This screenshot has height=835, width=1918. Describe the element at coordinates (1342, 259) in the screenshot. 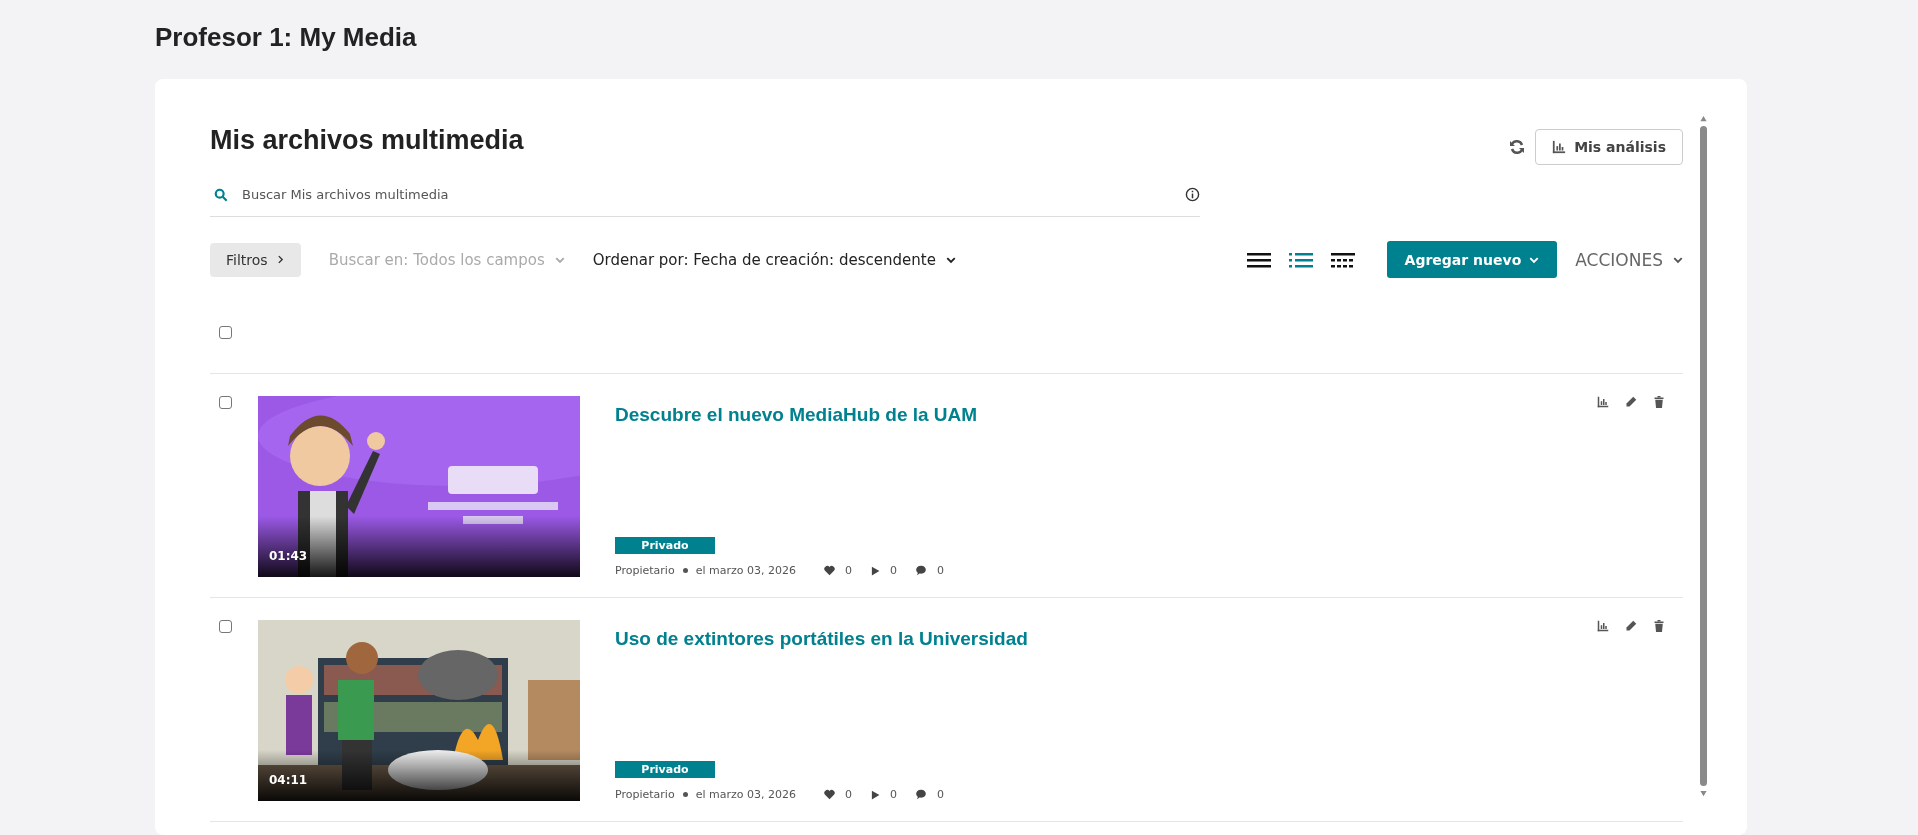

I see `grid-view-button` at that location.